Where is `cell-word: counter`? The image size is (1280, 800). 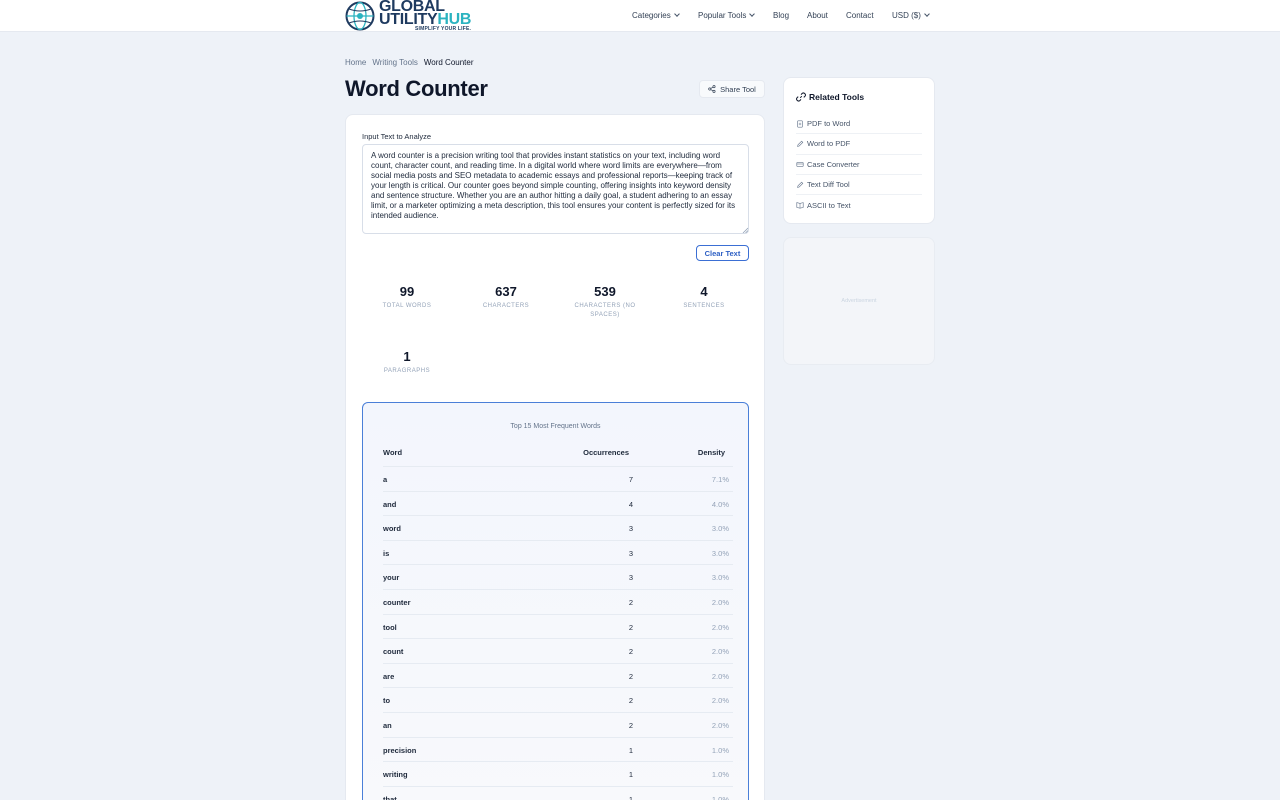 cell-word: counter is located at coordinates (397, 602).